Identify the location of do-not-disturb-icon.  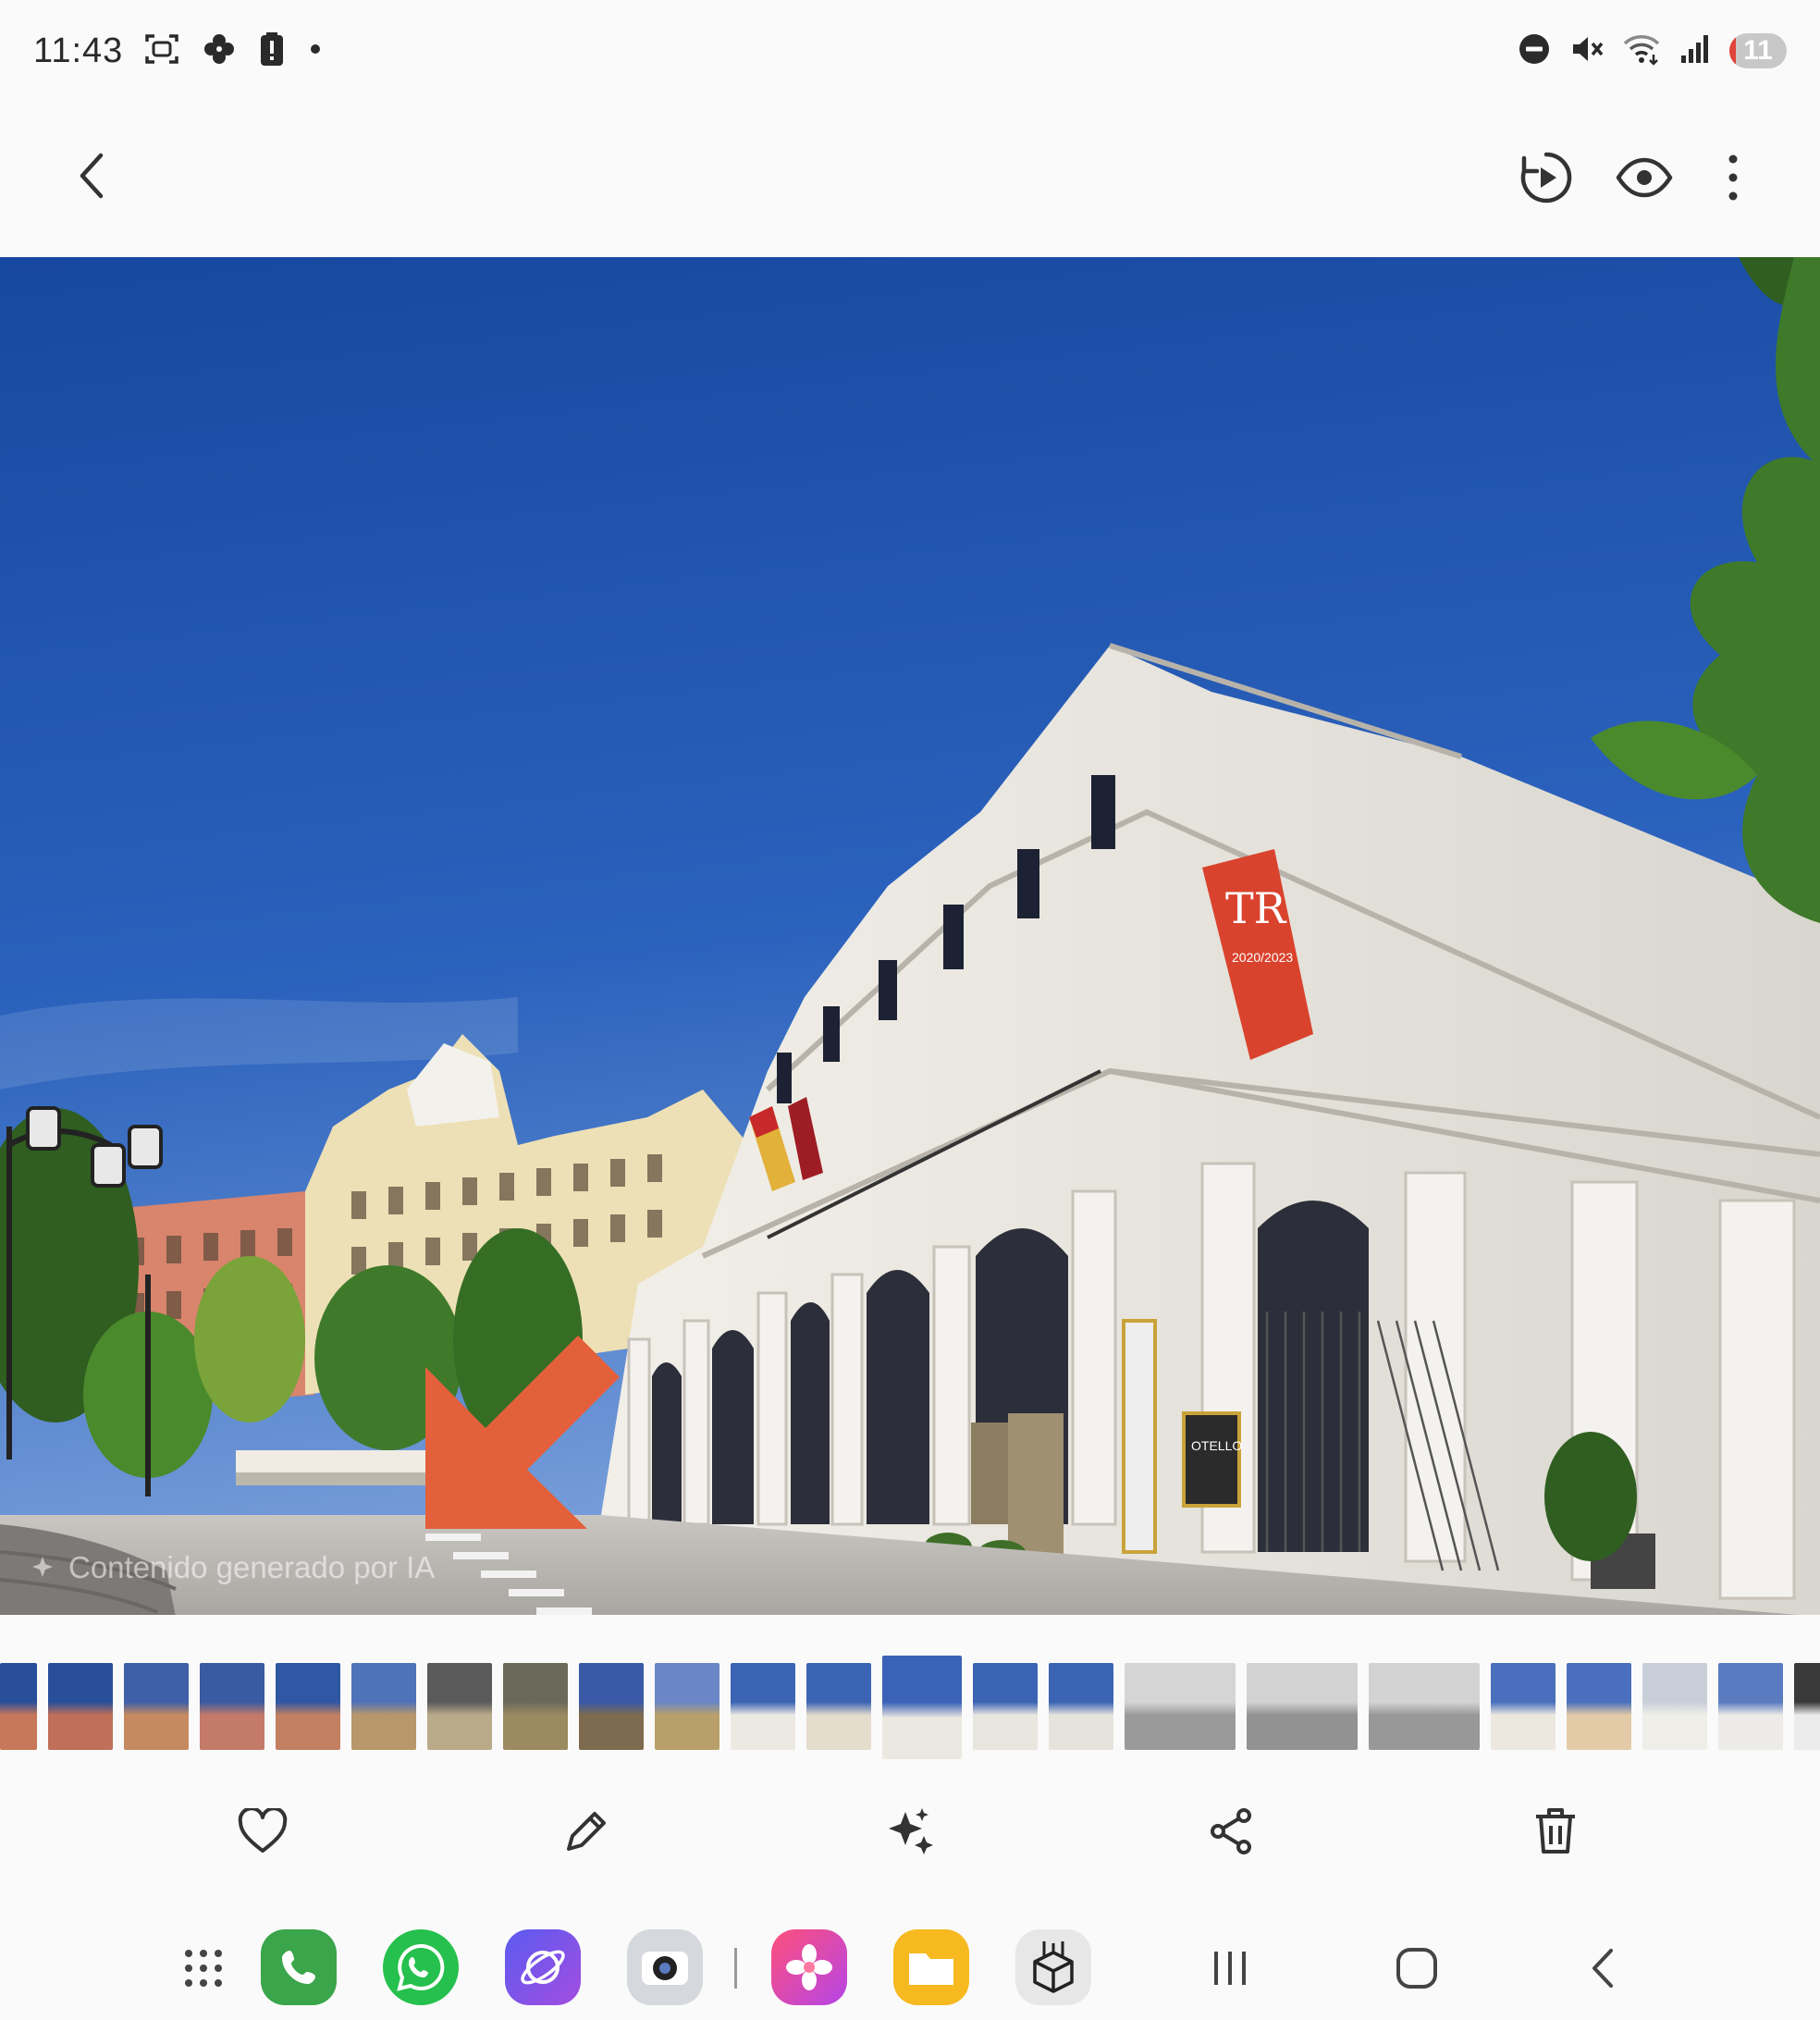
(1534, 51).